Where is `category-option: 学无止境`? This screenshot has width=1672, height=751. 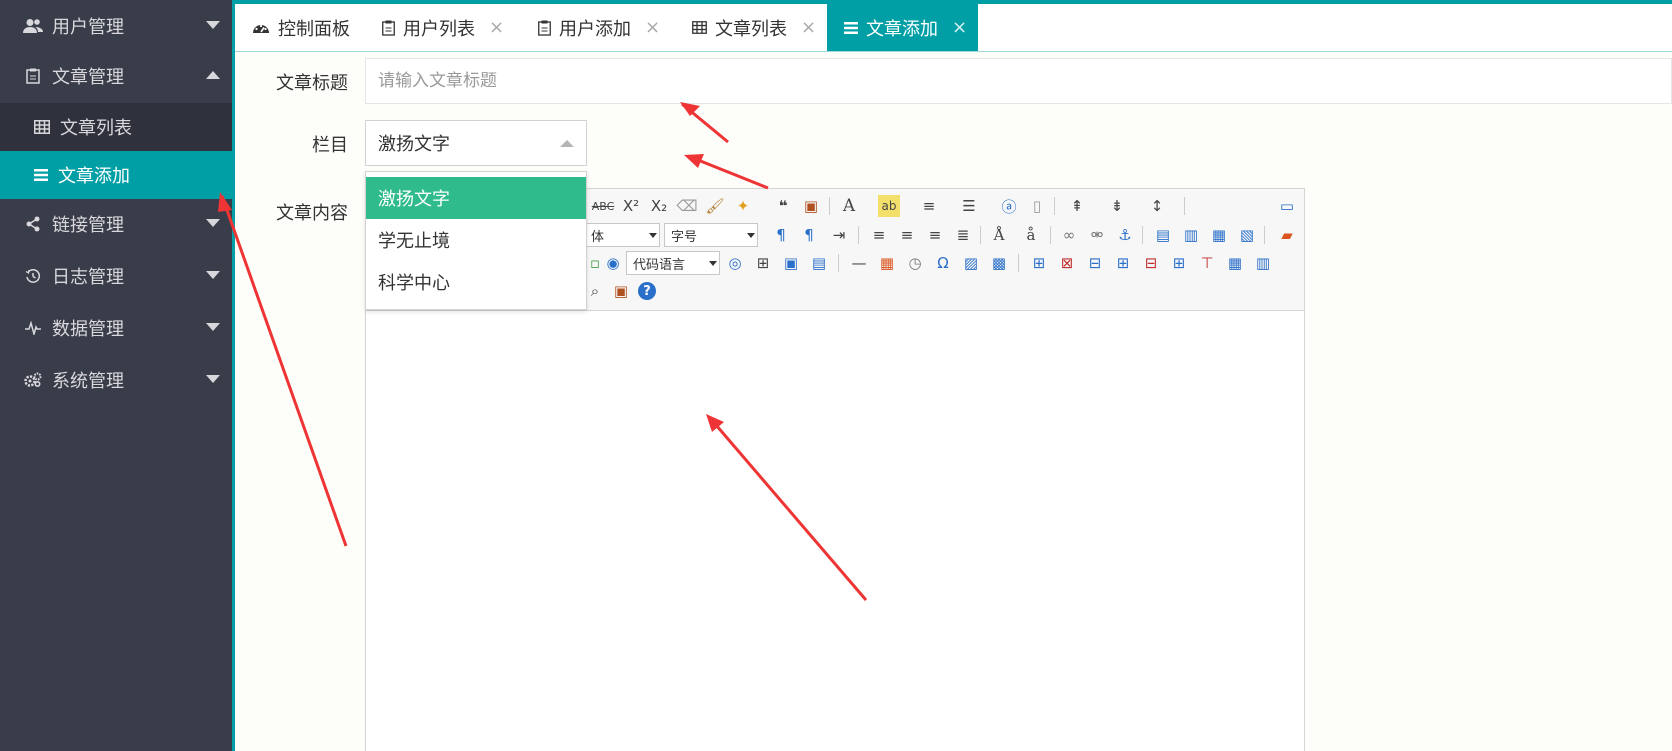
category-option: 学无止境 is located at coordinates (476, 240).